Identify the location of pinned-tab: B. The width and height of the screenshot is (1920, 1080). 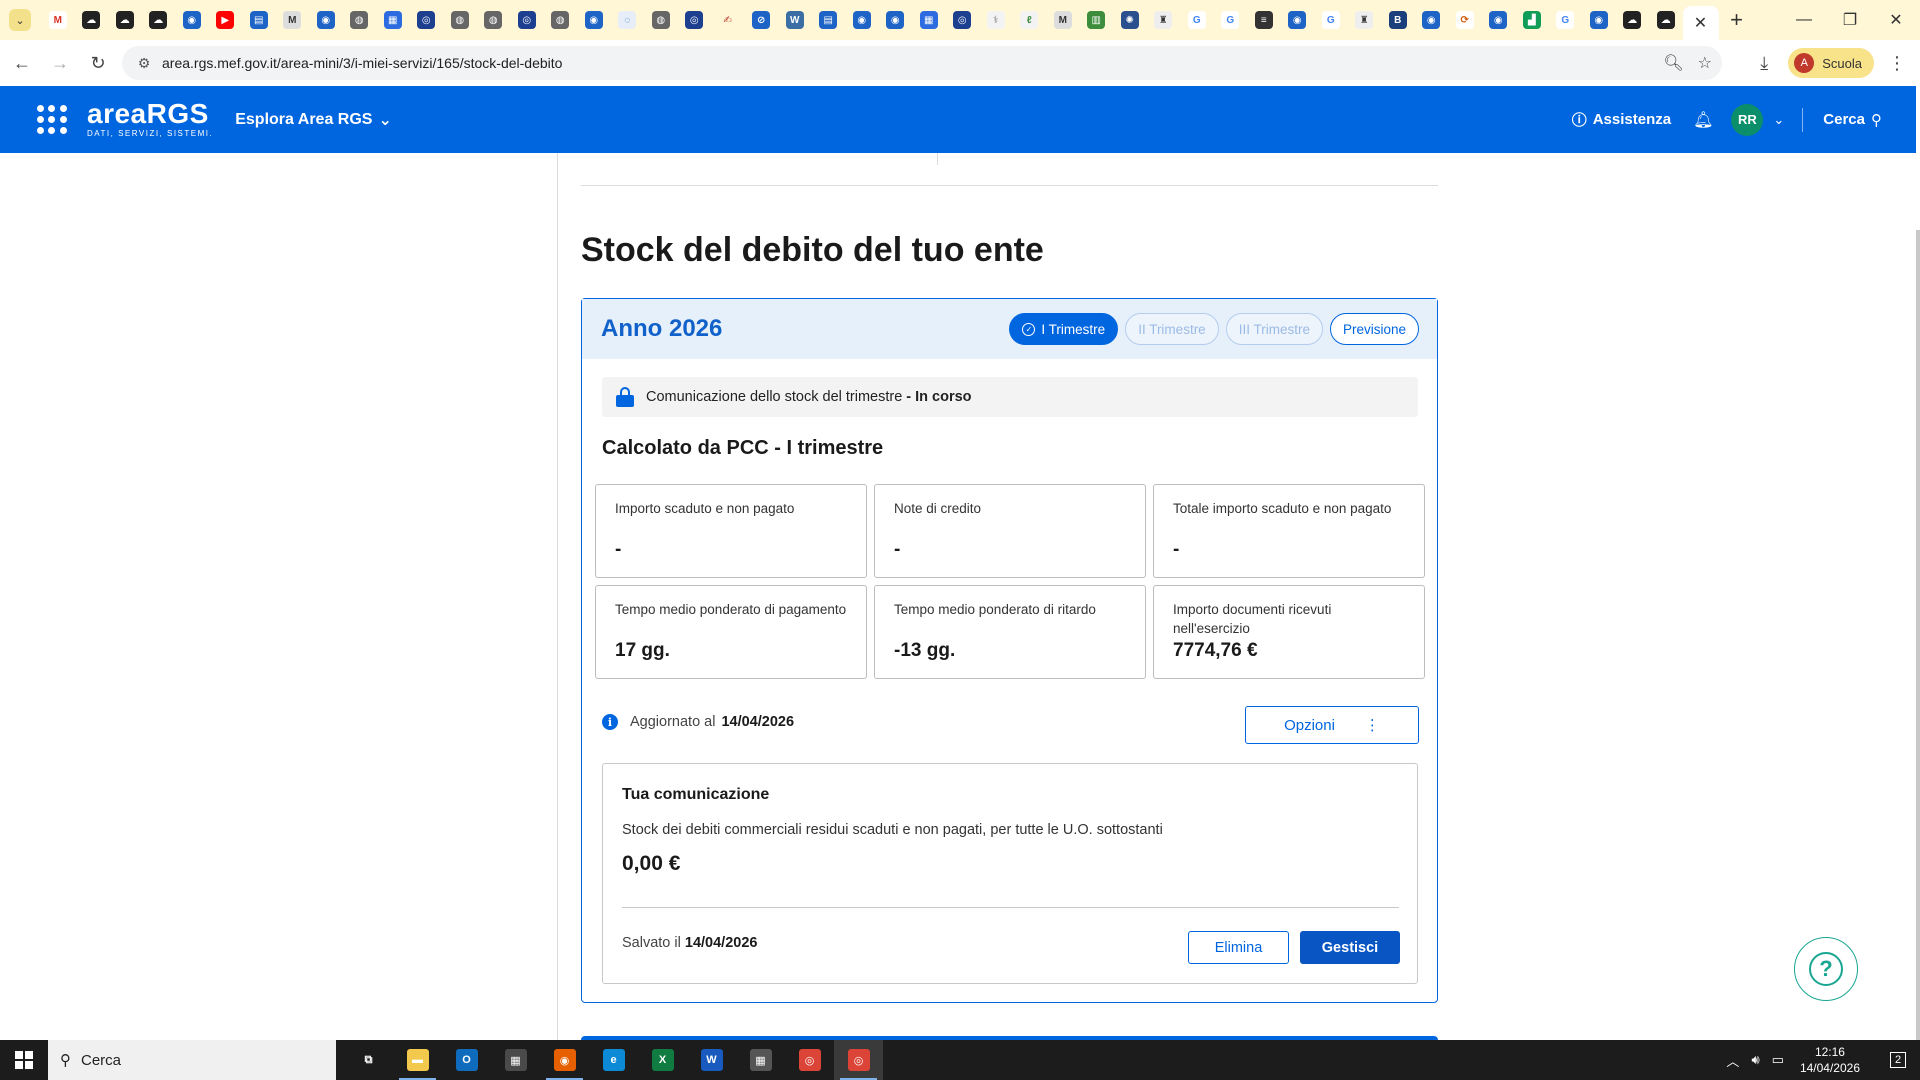
(1398, 20).